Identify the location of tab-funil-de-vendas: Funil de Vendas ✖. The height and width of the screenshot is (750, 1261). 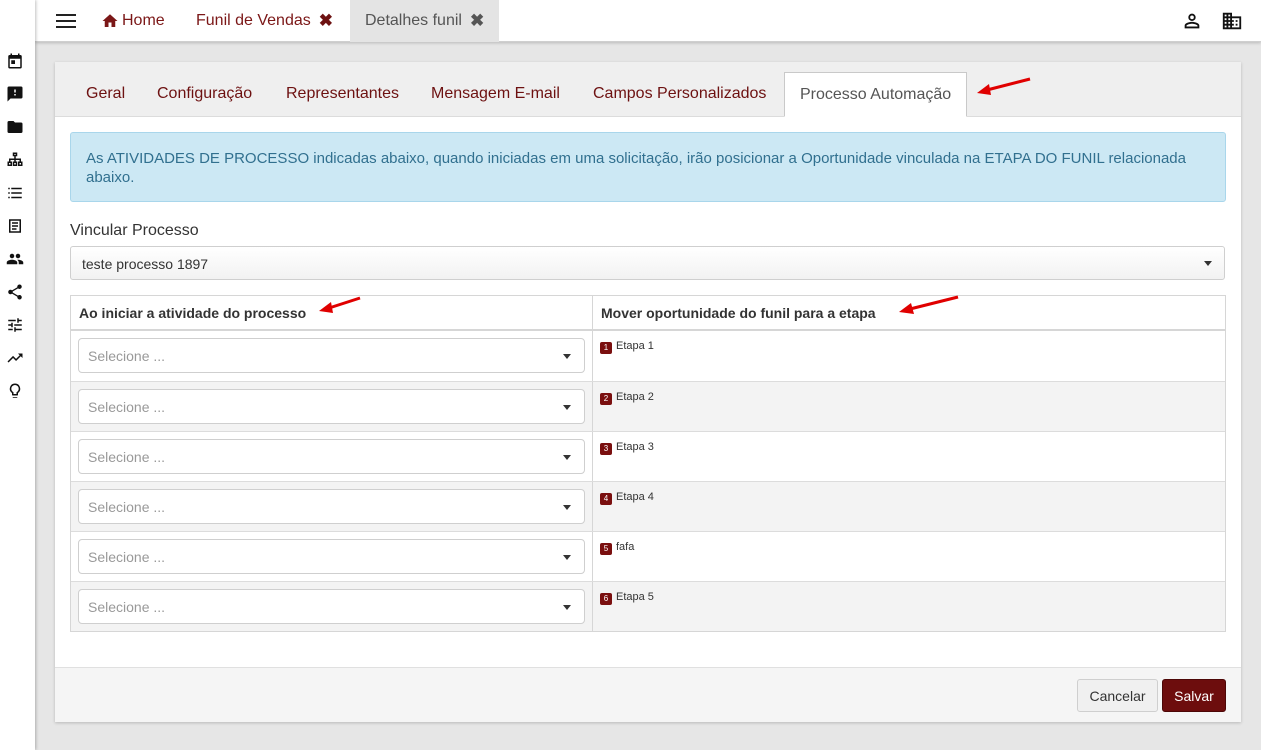
(264, 21).